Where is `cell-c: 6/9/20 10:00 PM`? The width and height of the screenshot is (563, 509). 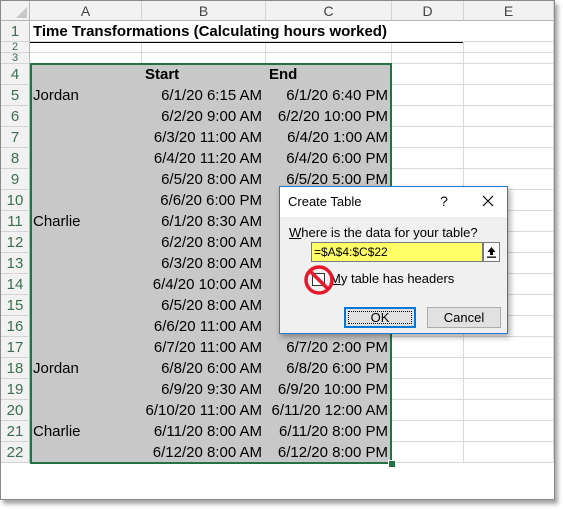
cell-c: 6/9/20 10:00 PM is located at coordinates (329, 389).